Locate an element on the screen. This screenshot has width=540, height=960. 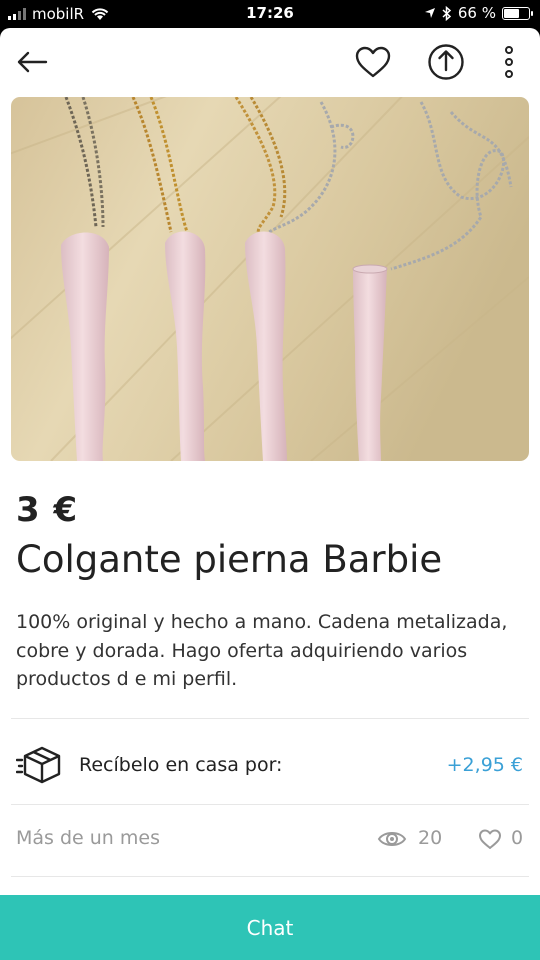
heart-icon is located at coordinates (373, 62).